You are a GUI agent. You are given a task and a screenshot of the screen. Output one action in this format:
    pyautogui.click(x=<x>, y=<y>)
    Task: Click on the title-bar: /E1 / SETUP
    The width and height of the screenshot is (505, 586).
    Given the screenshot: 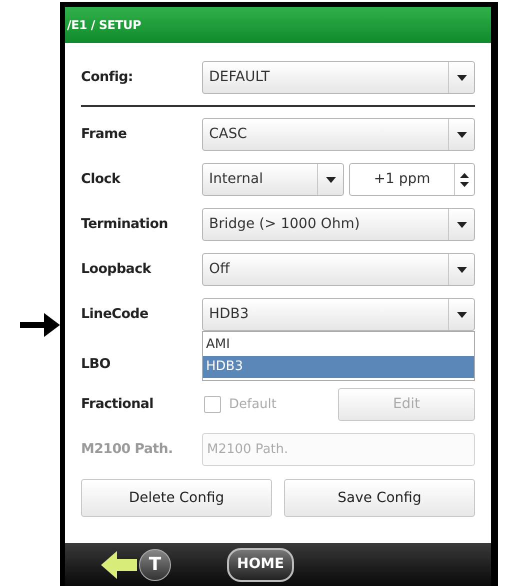 What is the action you would take?
    pyautogui.click(x=278, y=25)
    